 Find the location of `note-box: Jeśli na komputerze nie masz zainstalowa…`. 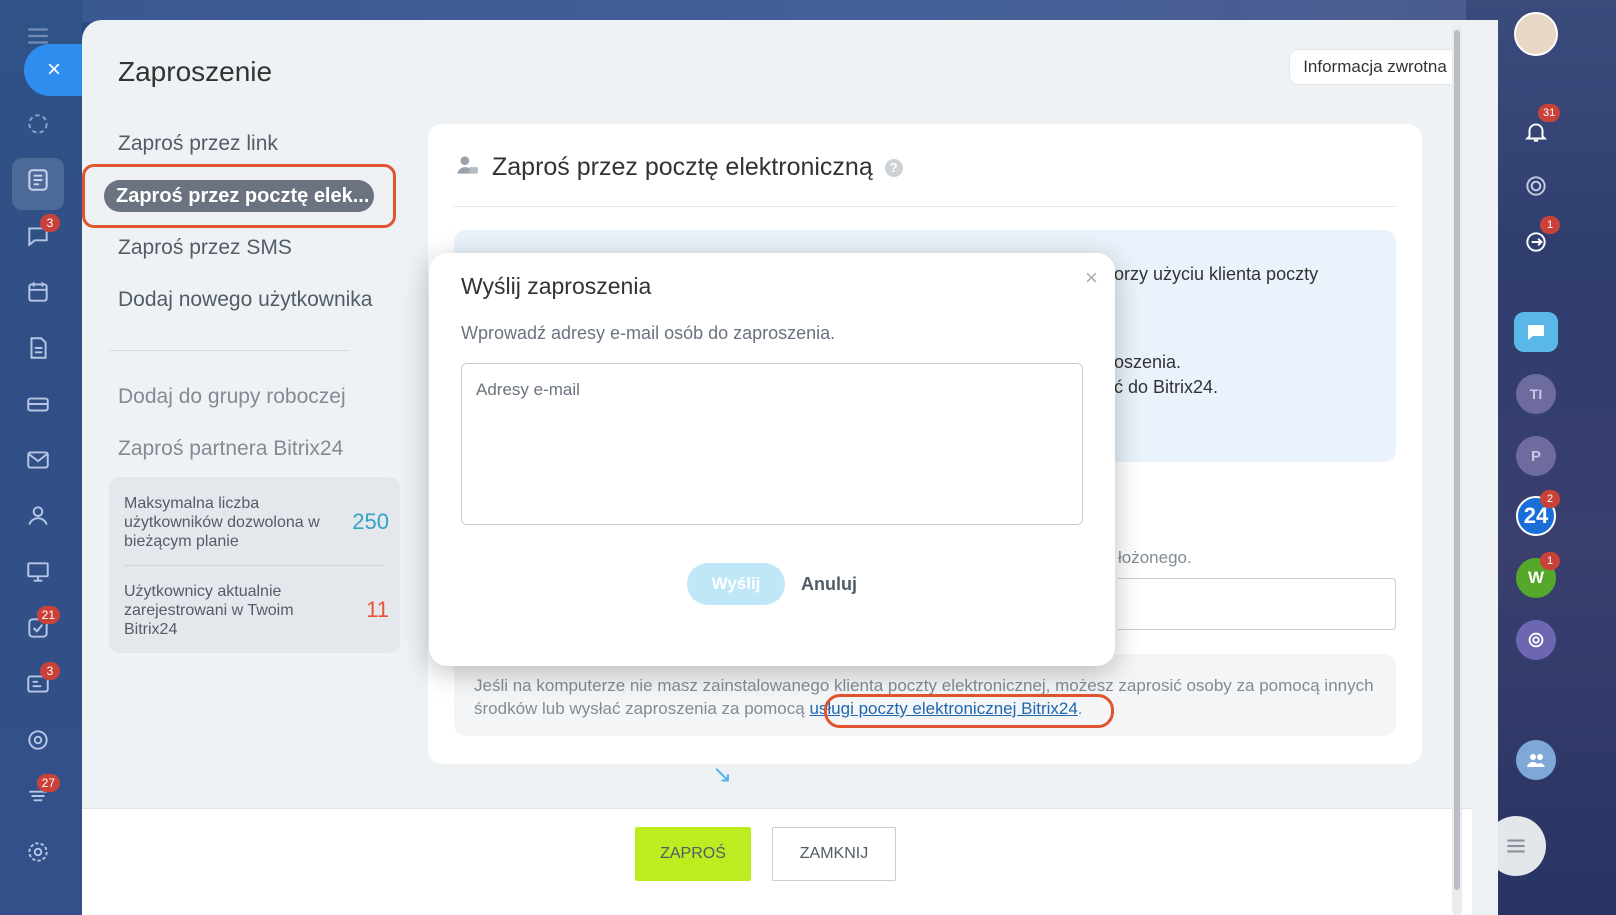

note-box: Jeśli na komputerze nie masz zainstalowa… is located at coordinates (925, 695).